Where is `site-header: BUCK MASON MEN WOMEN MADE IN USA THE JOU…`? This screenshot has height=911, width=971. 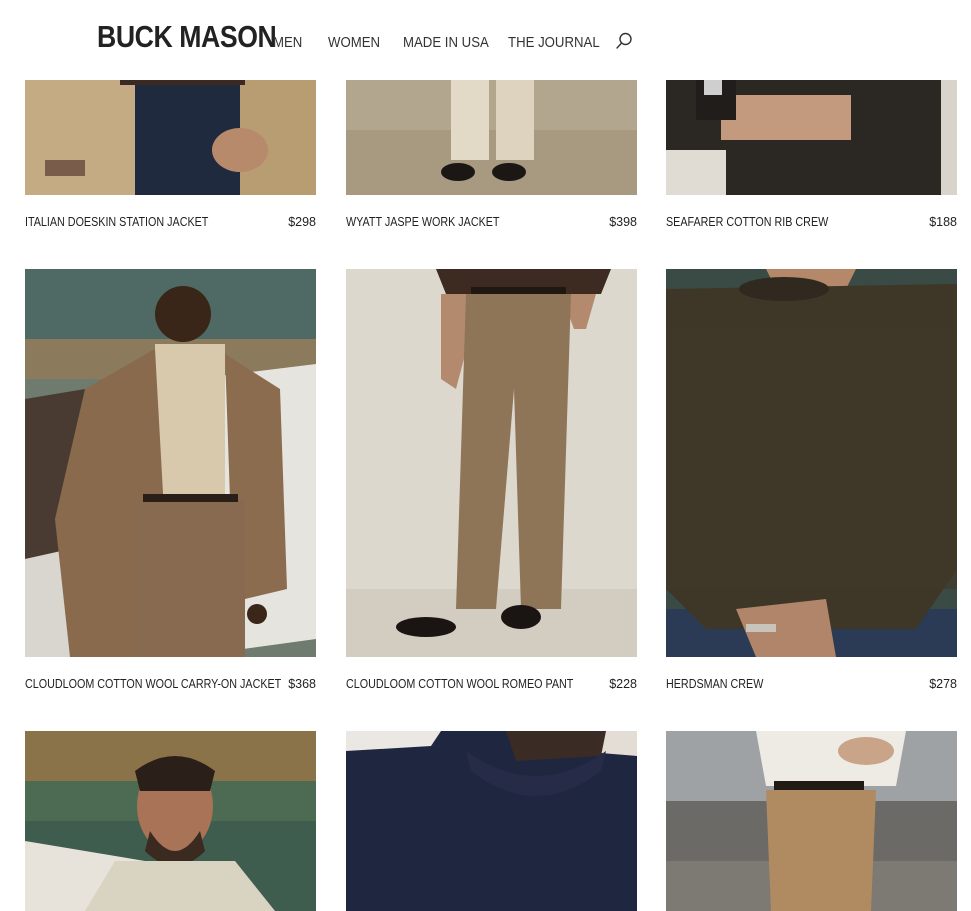 site-header: BUCK MASON MEN WOMEN MADE IN USA THE JOU… is located at coordinates (485, 40).